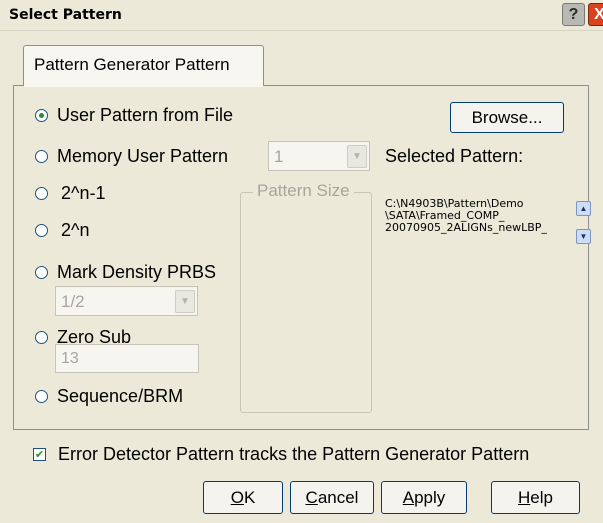 The image size is (603, 523). Describe the element at coordinates (126, 301) in the screenshot. I see `mark-density-select: 1/2 ▼` at that location.